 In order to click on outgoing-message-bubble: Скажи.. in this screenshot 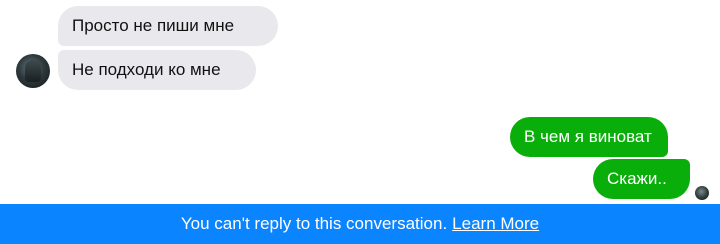, I will do `click(641, 179)`.